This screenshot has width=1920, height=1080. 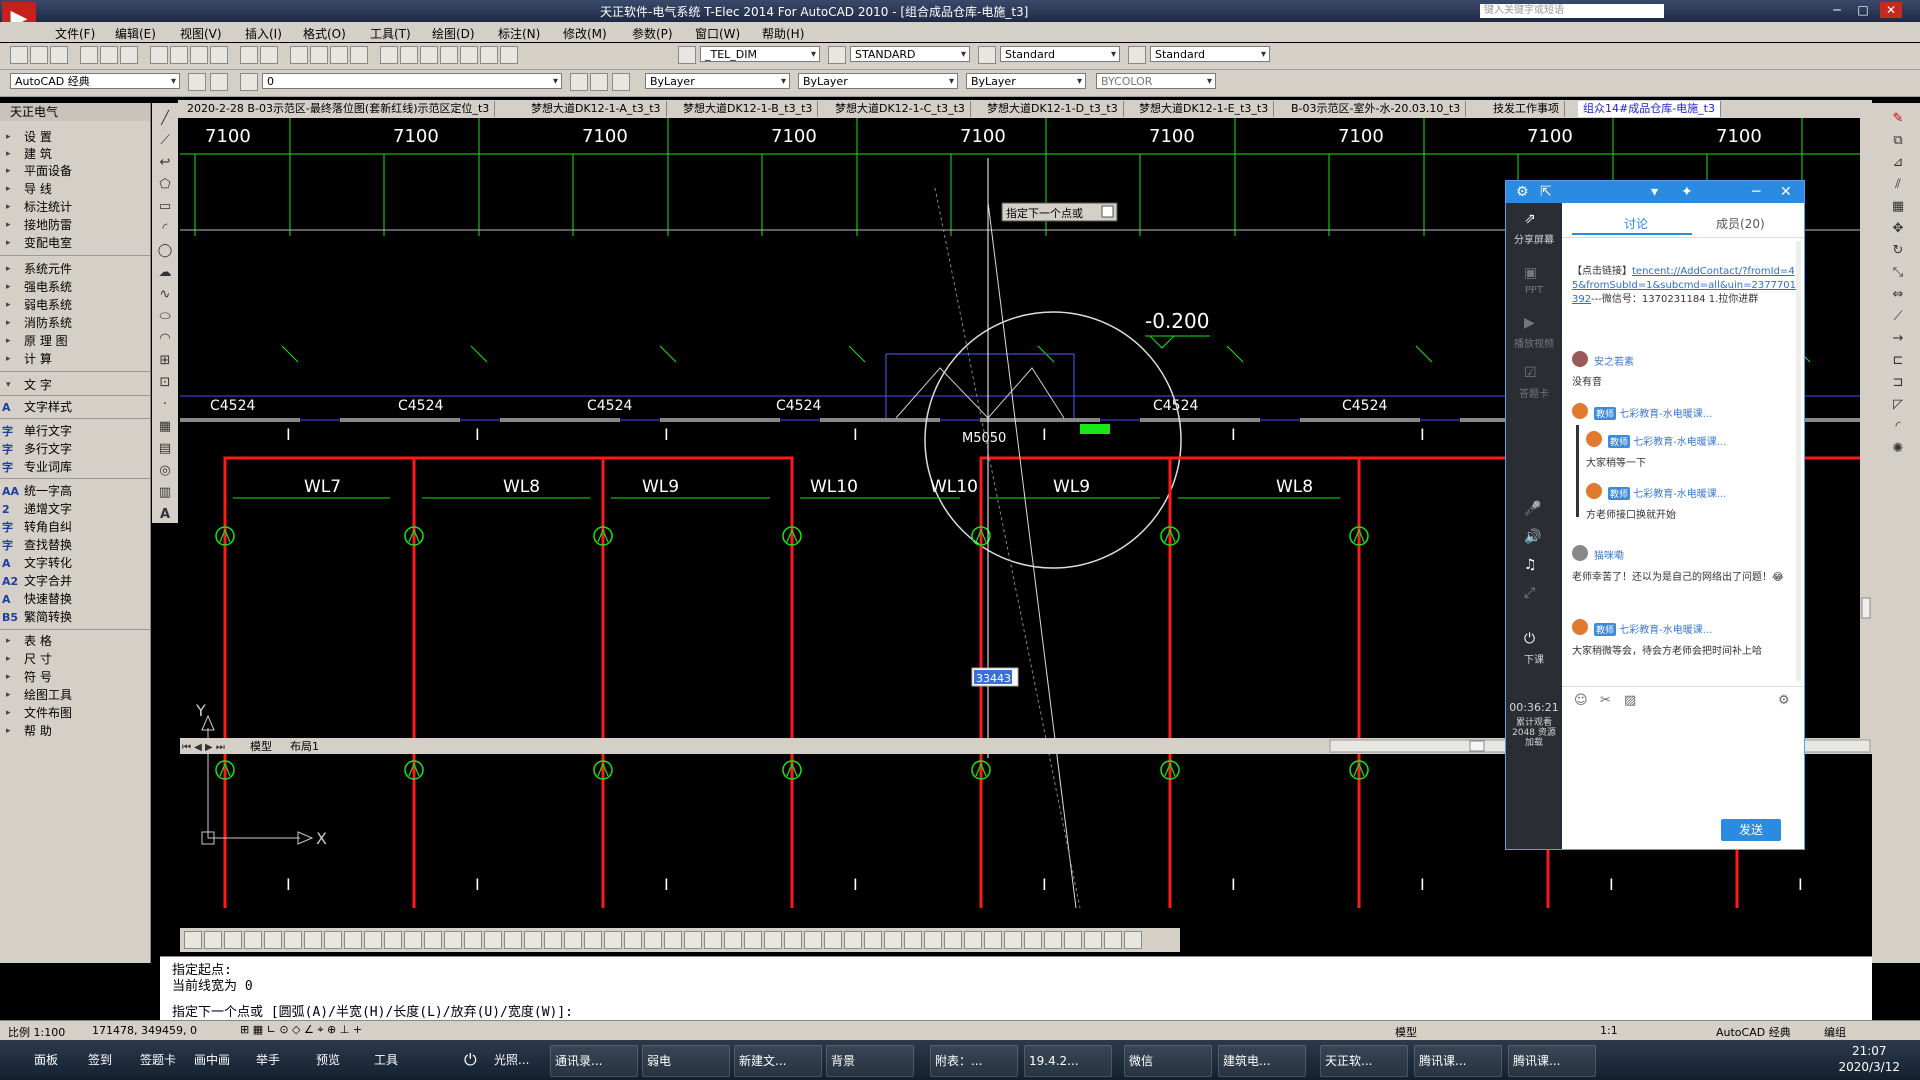 I want to click on annotation-scale: 1:1, so click(x=1609, y=1030).